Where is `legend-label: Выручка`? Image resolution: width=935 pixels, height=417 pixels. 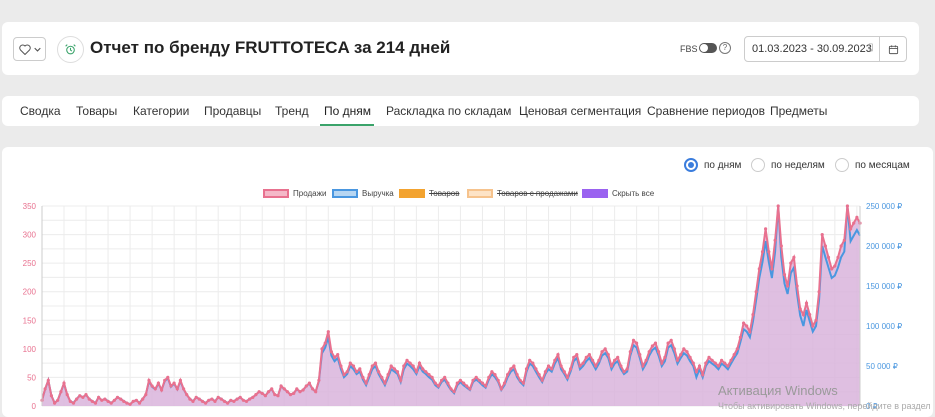
legend-label: Выручка is located at coordinates (378, 193).